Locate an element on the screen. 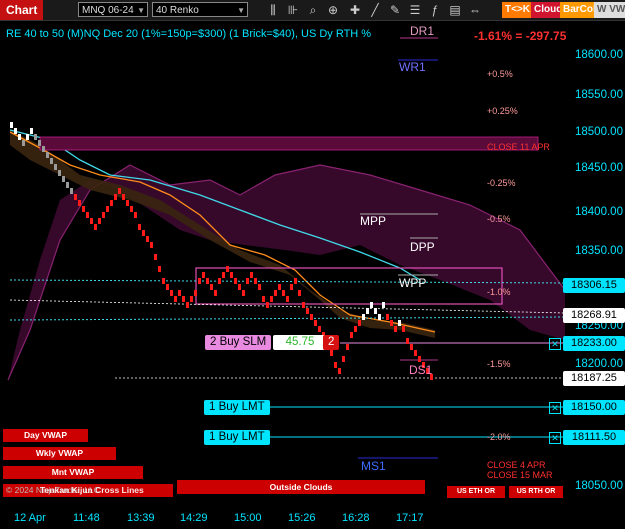 The height and width of the screenshot is (529, 625). outside-clouds-button: Outside Clouds is located at coordinates (301, 487).